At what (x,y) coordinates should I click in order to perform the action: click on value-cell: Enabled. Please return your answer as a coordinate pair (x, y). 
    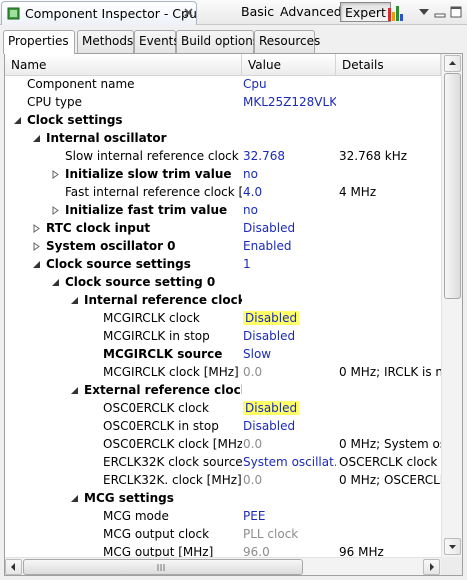
    Looking at the image, I should click on (289, 247).